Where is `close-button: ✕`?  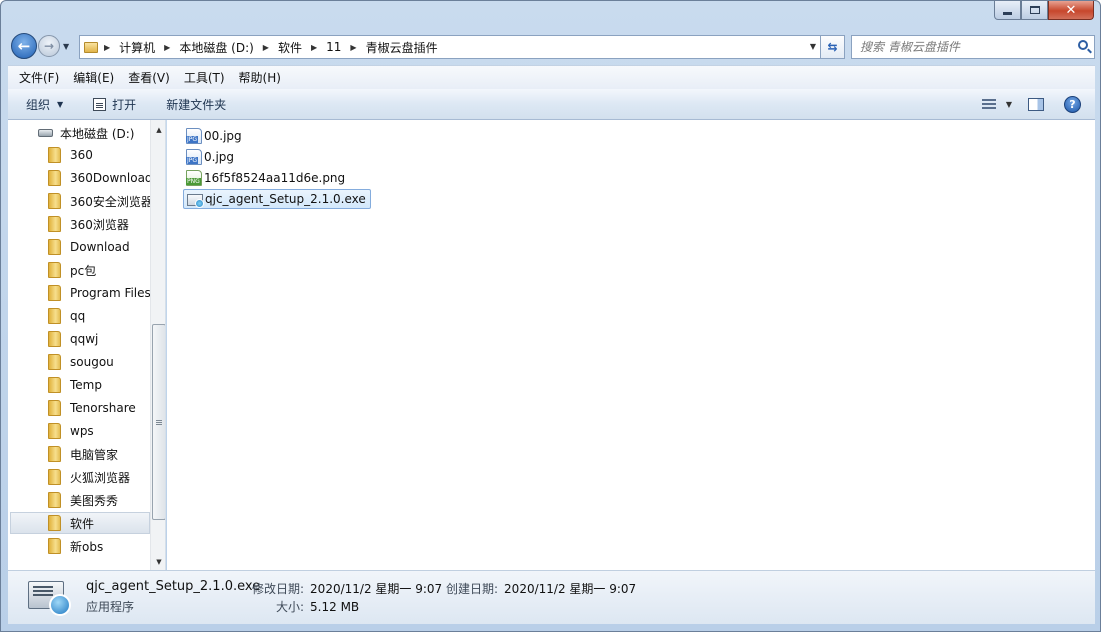 close-button: ✕ is located at coordinates (1071, 10).